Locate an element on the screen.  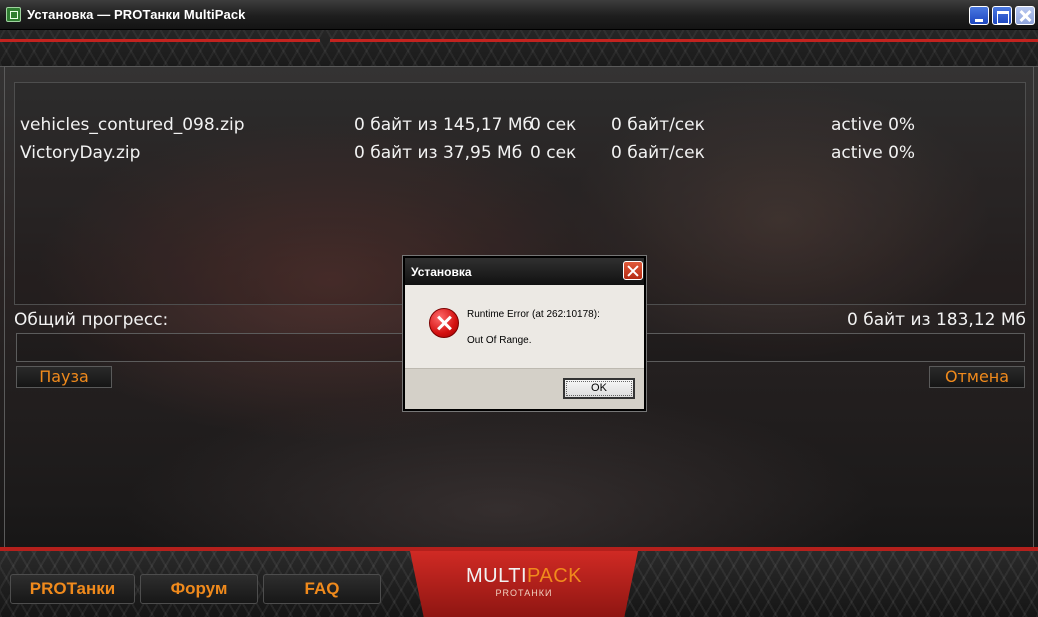
protanki-link-button: PROТанки is located at coordinates (72, 589).